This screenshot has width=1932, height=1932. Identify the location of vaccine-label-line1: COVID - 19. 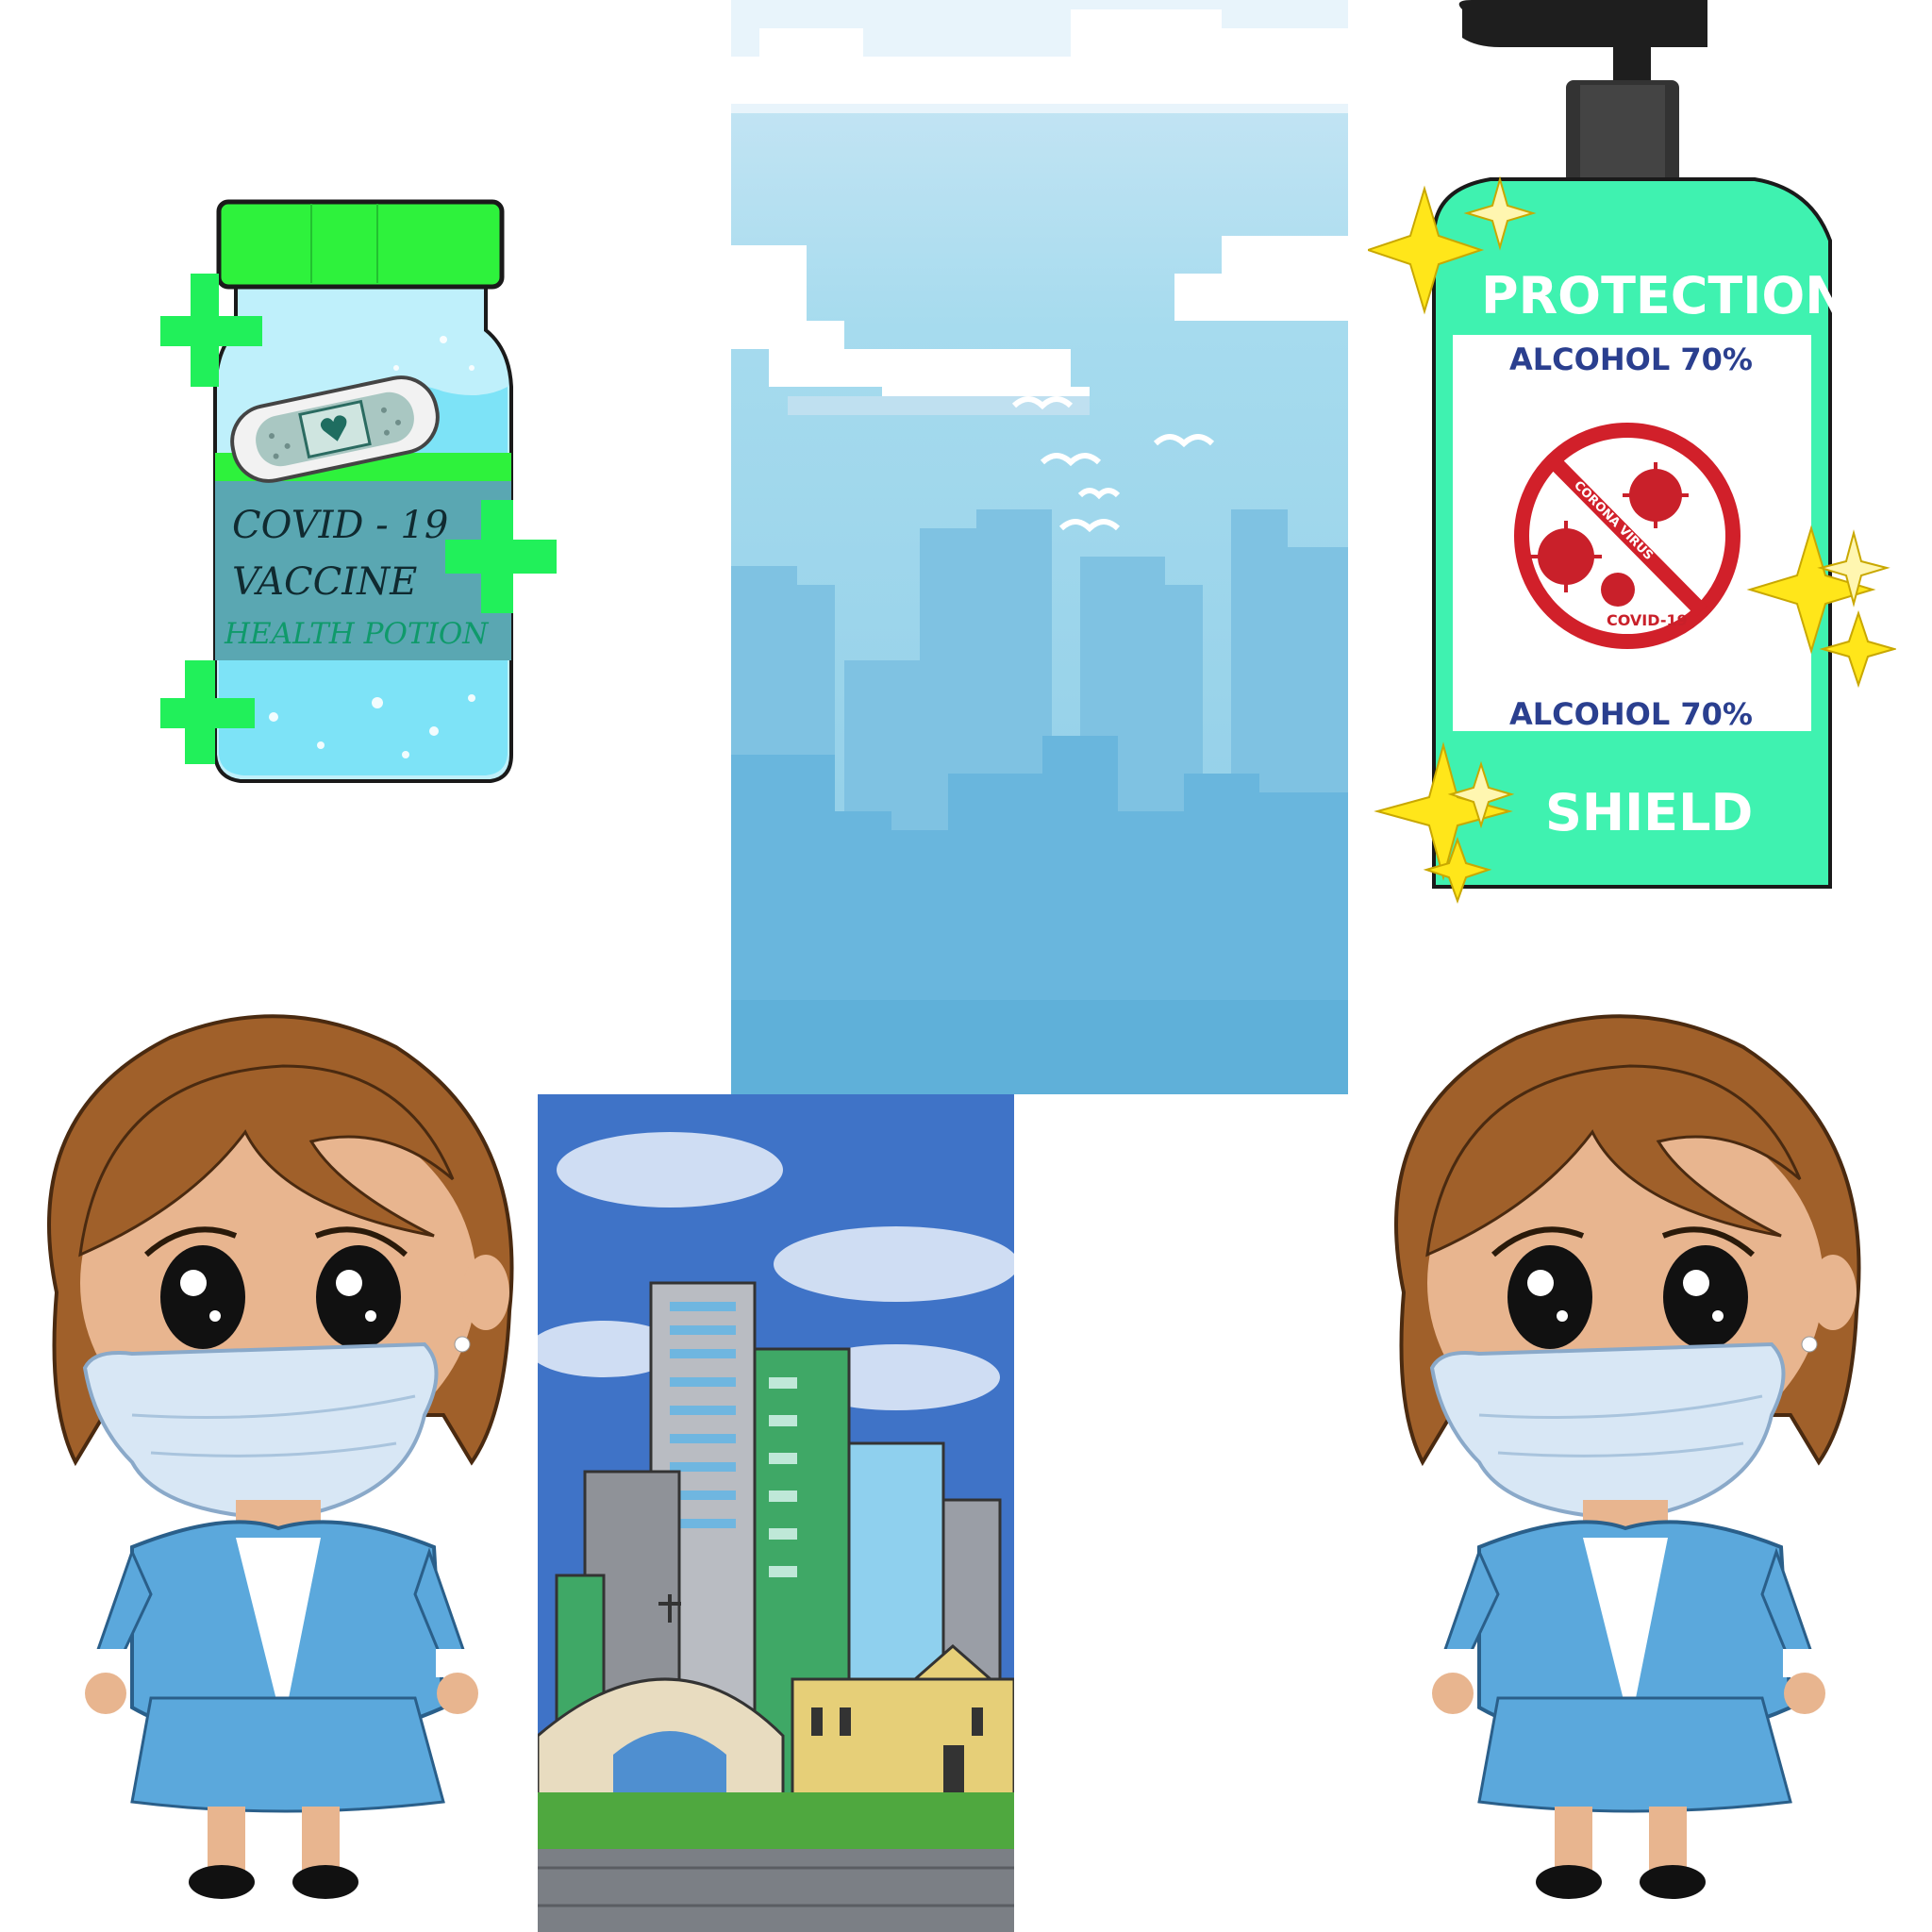
(340, 525).